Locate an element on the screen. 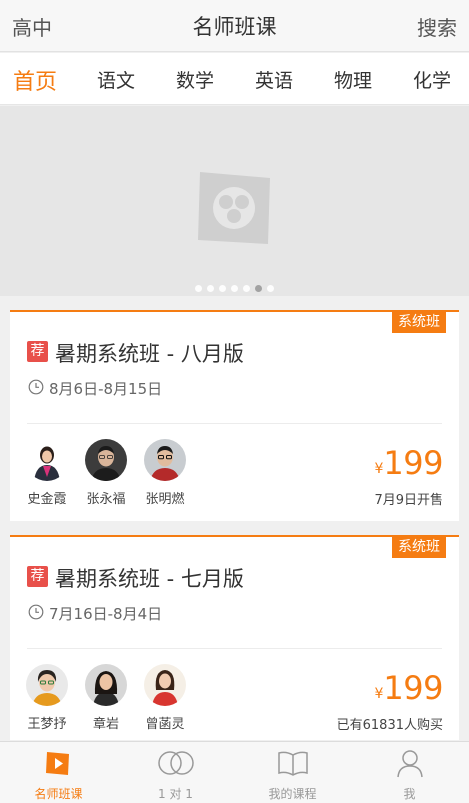 Image resolution: width=469 pixels, height=803 pixels. play-icon is located at coordinates (57, 763).